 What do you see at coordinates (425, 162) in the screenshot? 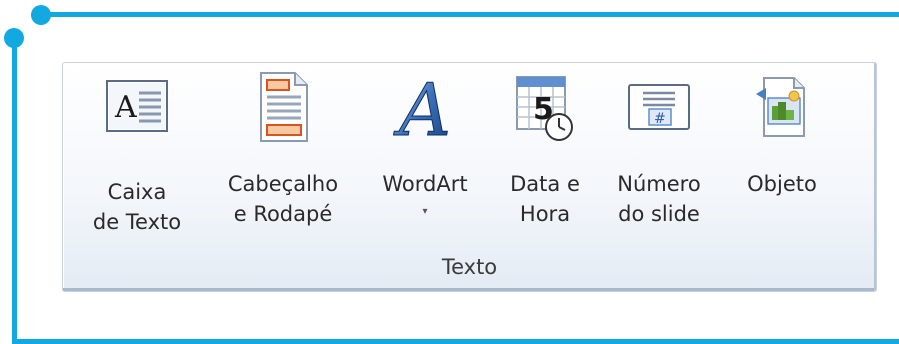
I see `wordart-button: A WordArt ▾` at bounding box center [425, 162].